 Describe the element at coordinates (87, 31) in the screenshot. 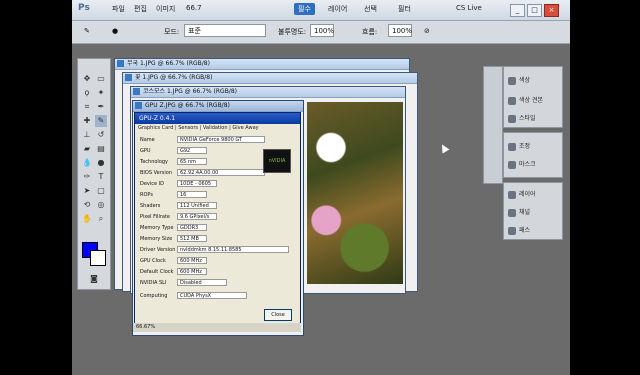

I see `brush-tool-icon: ✎` at that location.